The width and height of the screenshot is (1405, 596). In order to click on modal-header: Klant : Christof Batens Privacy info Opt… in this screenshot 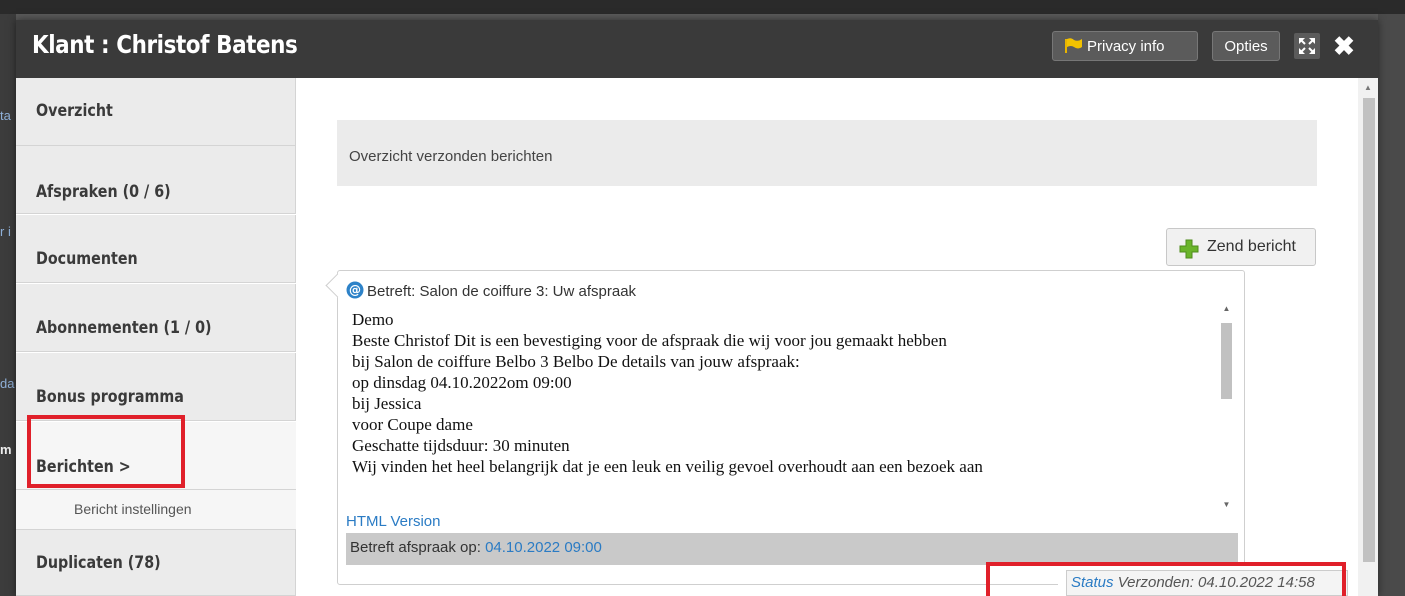, I will do `click(697, 49)`.